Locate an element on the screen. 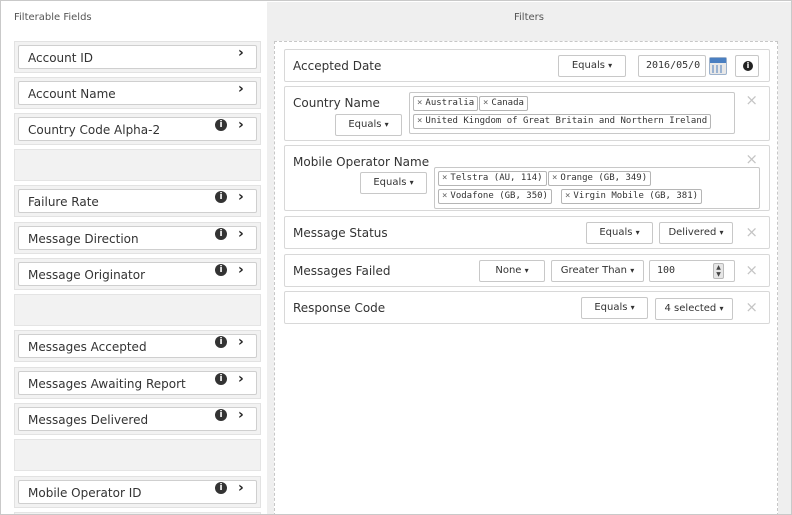 This screenshot has width=792, height=515. field-account-id: Account ID › is located at coordinates (137, 57).